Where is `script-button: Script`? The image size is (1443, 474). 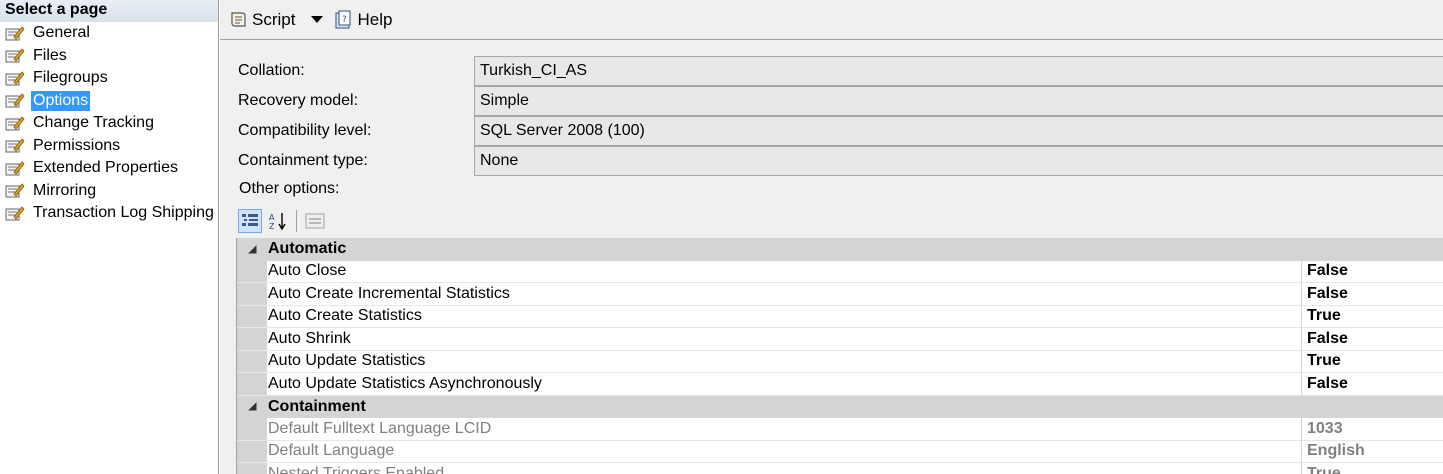
script-button: Script is located at coordinates (261, 20).